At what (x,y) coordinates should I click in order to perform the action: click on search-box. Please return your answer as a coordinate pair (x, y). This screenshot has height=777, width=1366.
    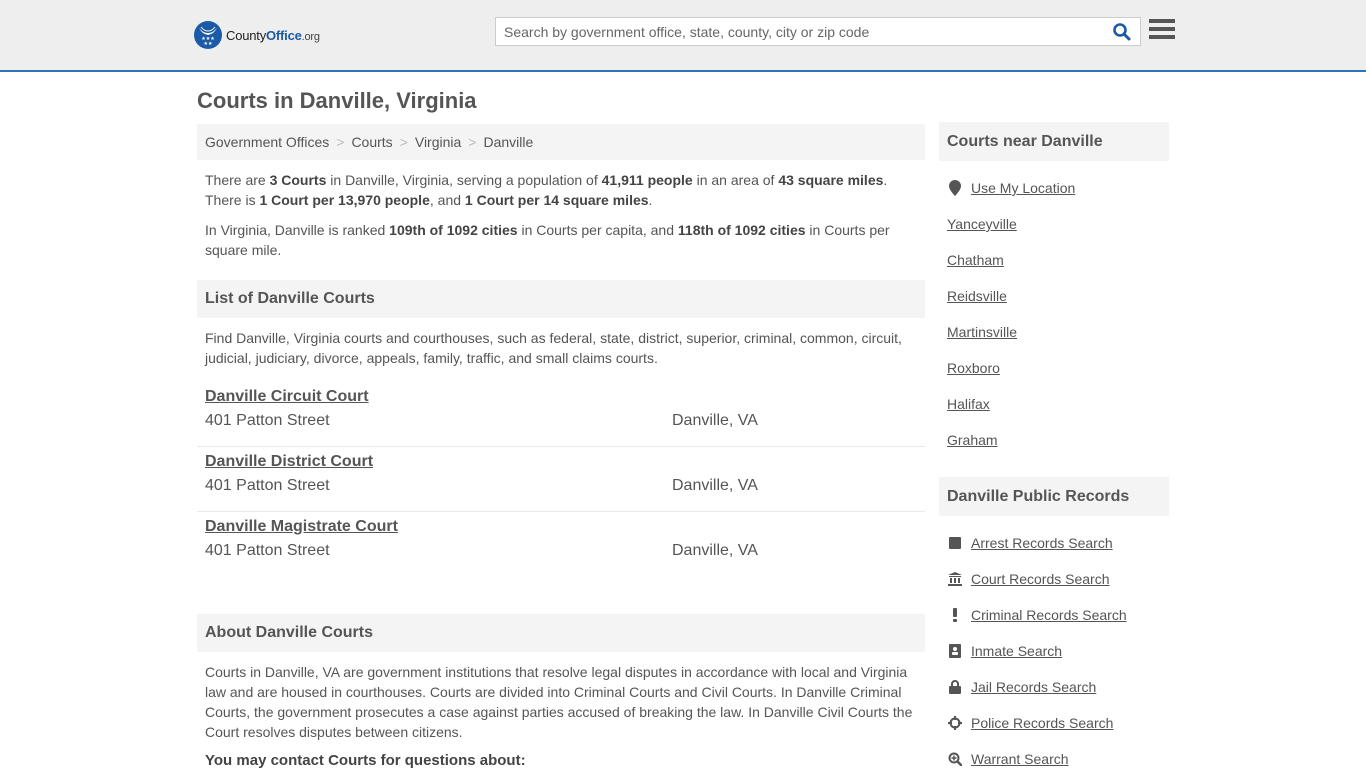
    Looking at the image, I should click on (818, 31).